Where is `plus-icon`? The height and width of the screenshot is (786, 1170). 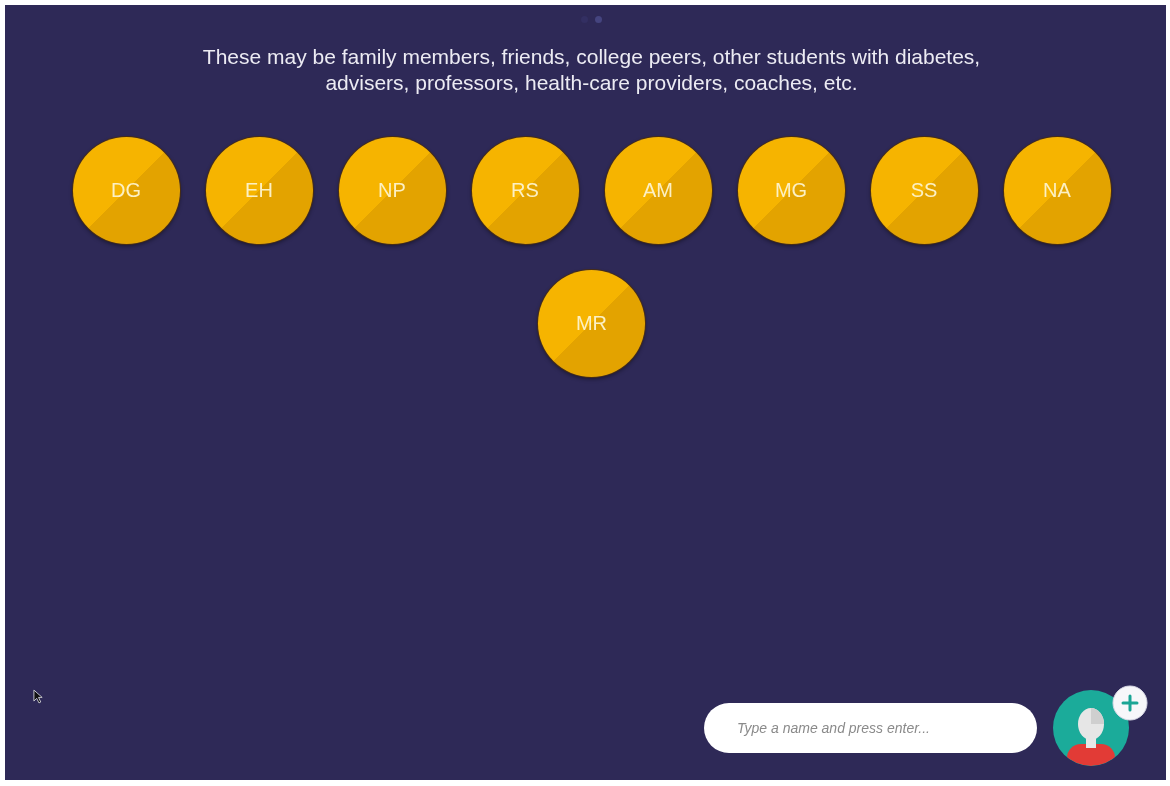 plus-icon is located at coordinates (1130, 703).